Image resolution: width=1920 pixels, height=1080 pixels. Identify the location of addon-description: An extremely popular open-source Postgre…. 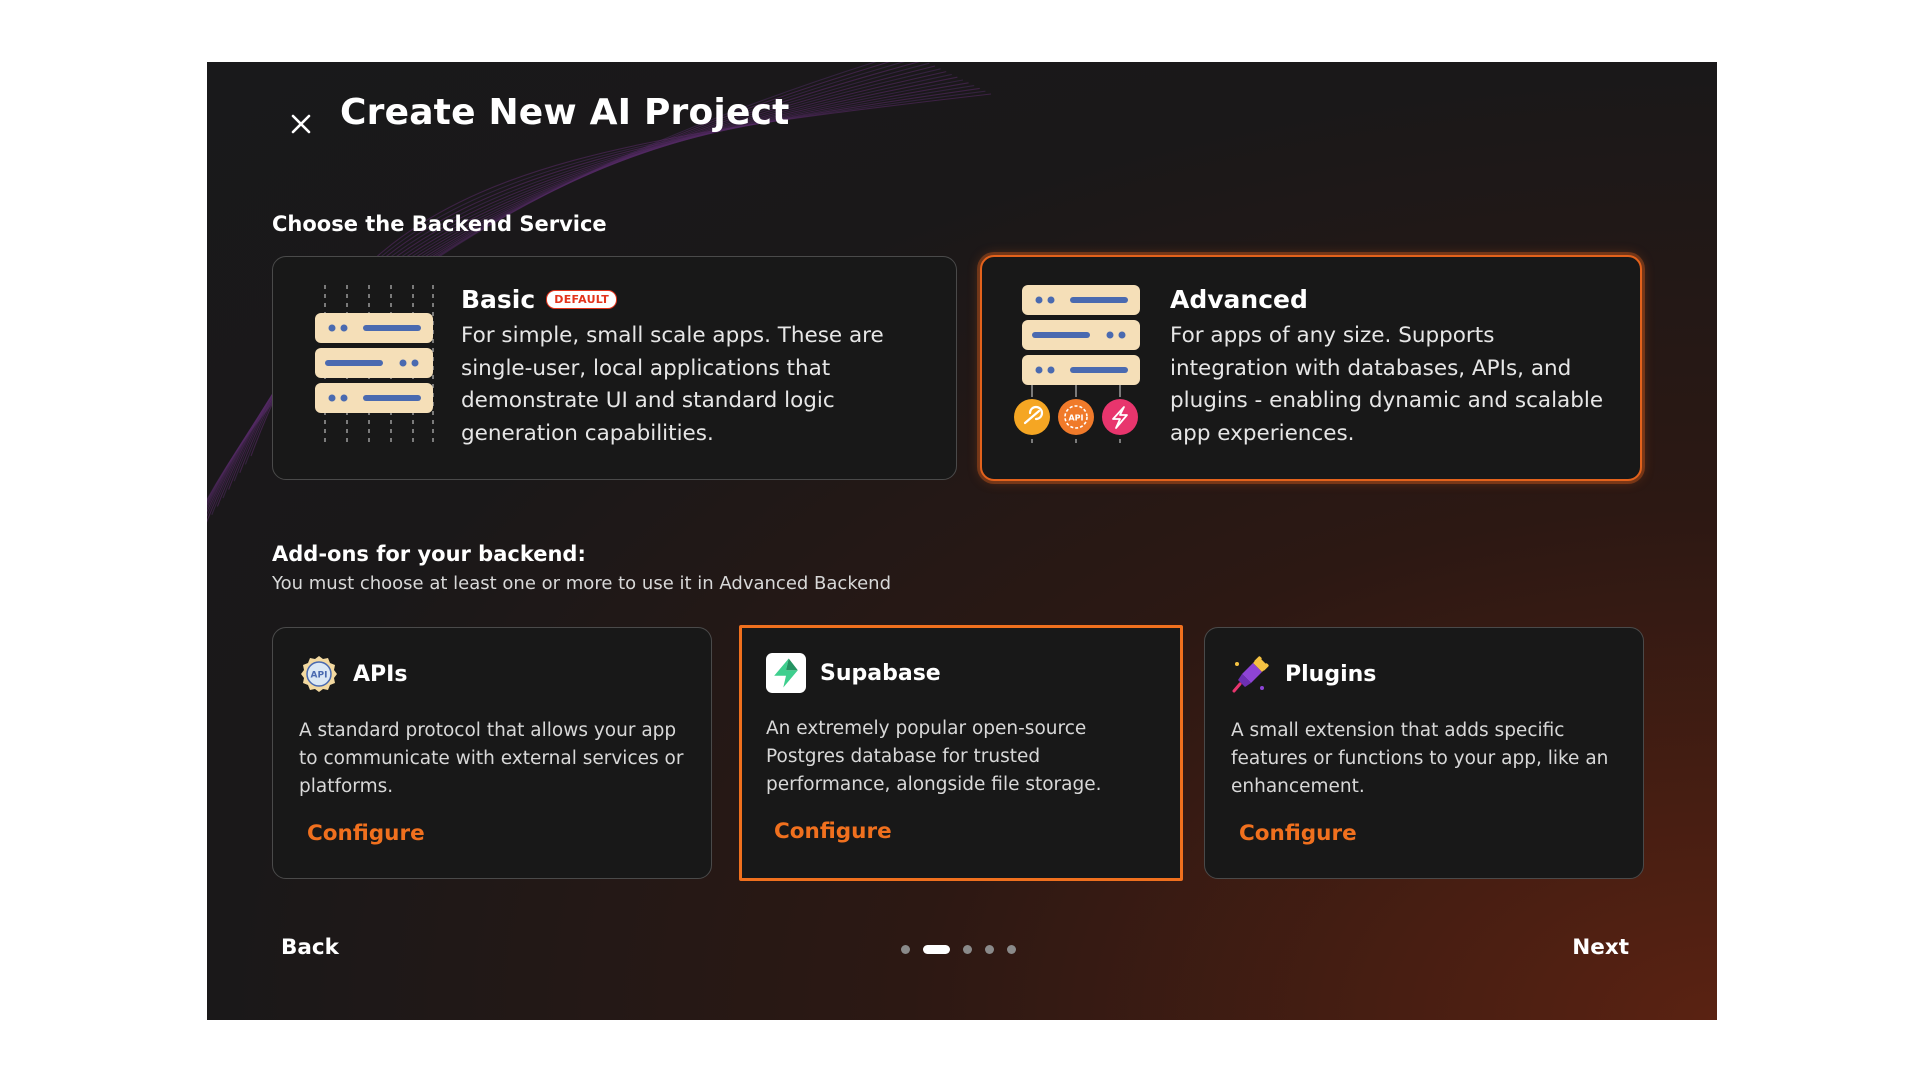
(934, 756).